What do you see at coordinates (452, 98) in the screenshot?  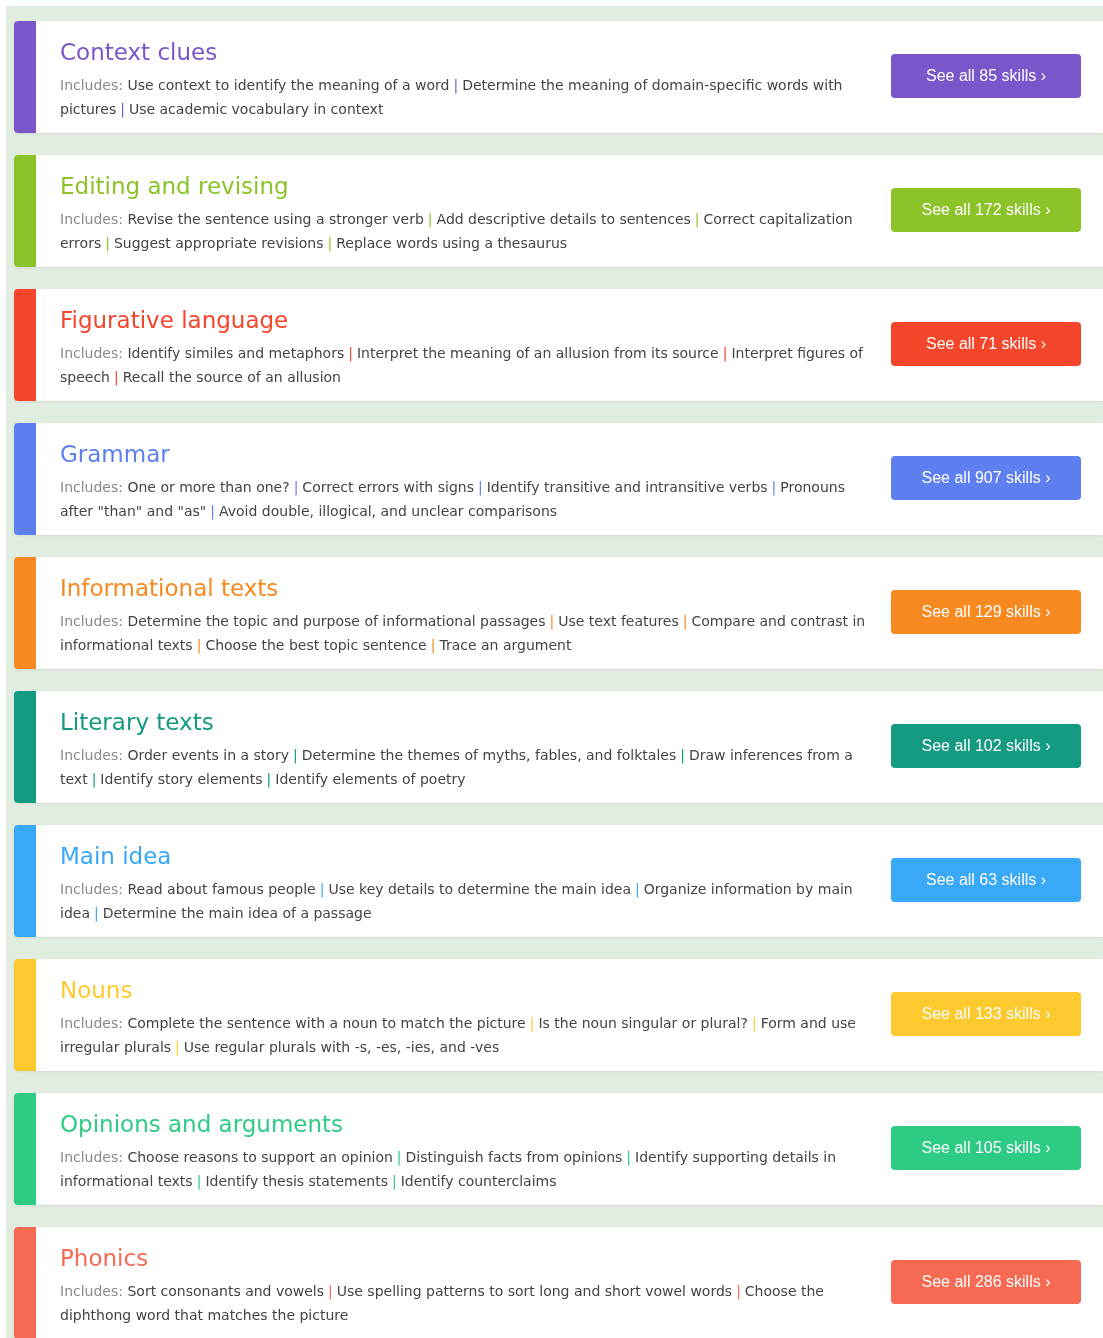 I see `skills-description: Includes: Use context to identify the meaning of a word | Determine the meaning of domain-specific words with pictures | Use academic vocabulary in context` at bounding box center [452, 98].